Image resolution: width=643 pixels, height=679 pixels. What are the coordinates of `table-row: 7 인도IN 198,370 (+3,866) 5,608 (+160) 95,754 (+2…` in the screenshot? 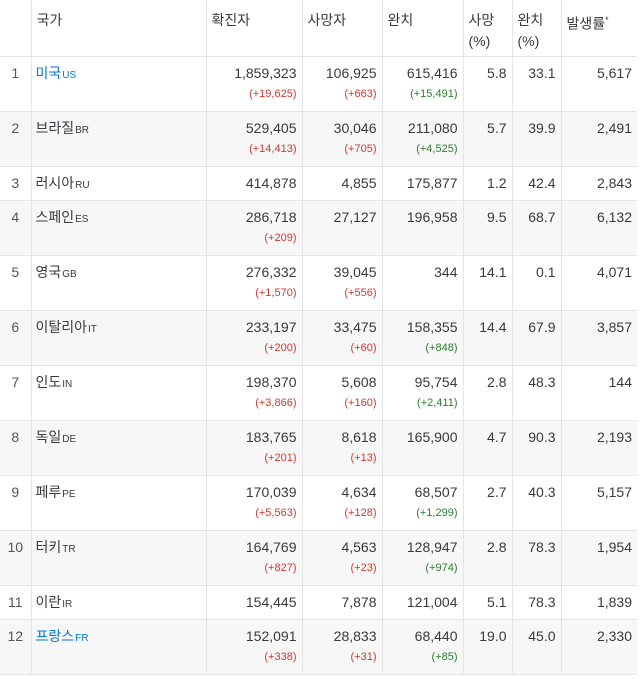 It's located at (318, 393).